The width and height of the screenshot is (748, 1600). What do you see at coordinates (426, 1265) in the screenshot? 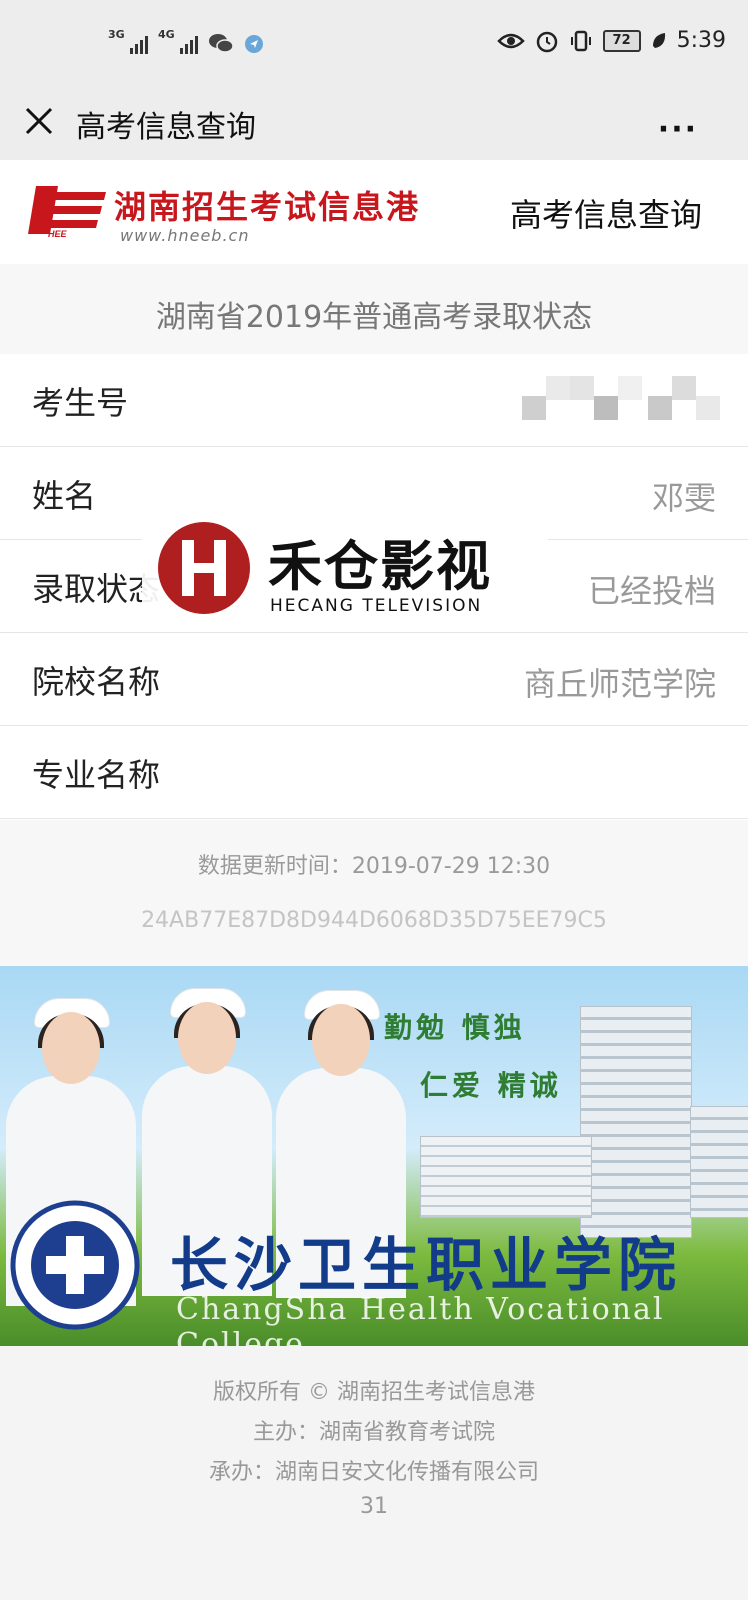
I see `college-name: 长沙卫生职业学院` at bounding box center [426, 1265].